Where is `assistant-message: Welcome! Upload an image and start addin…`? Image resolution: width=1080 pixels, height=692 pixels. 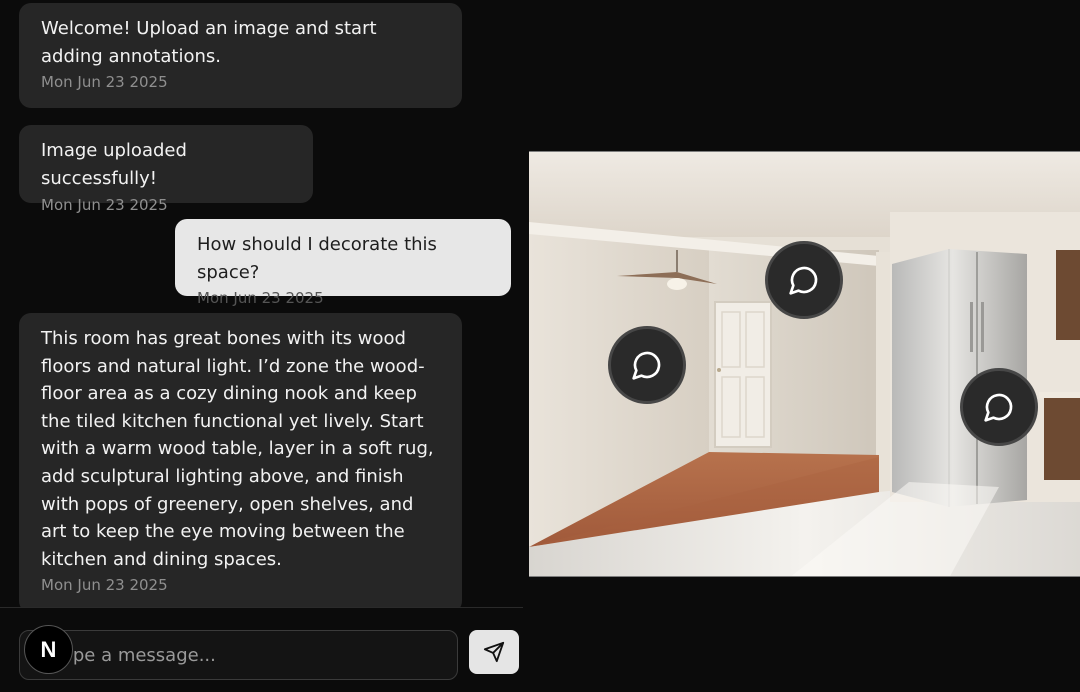 assistant-message: Welcome! Upload an image and start addin… is located at coordinates (240, 55).